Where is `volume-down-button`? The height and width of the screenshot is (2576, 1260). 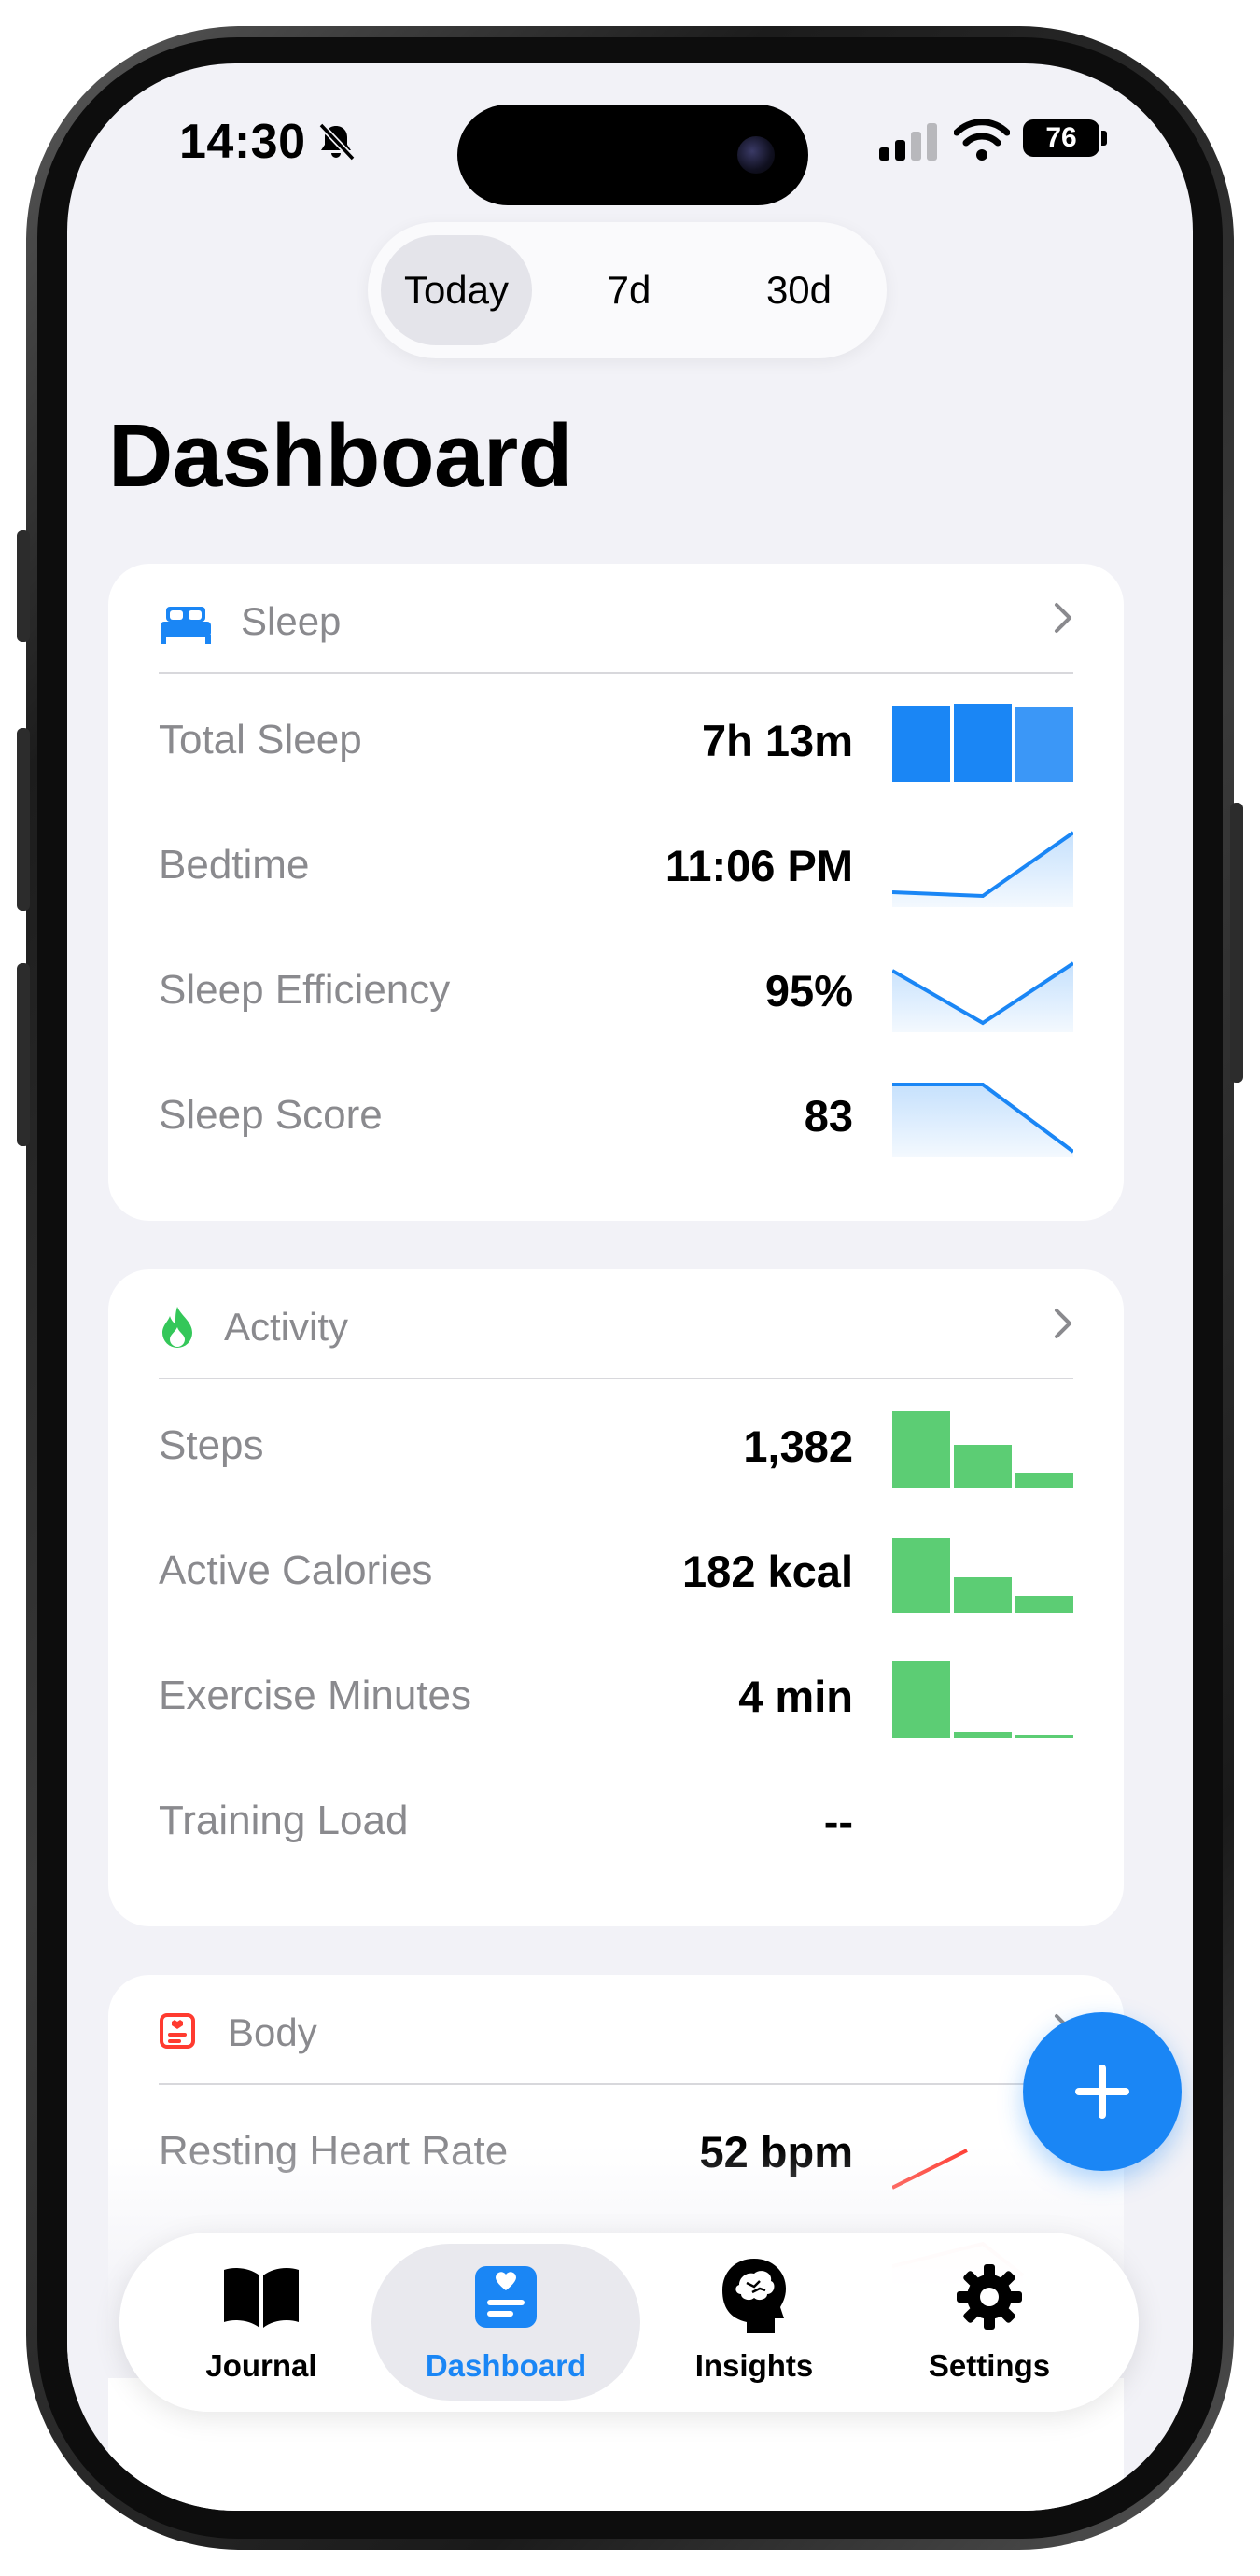 volume-down-button is located at coordinates (23, 1054).